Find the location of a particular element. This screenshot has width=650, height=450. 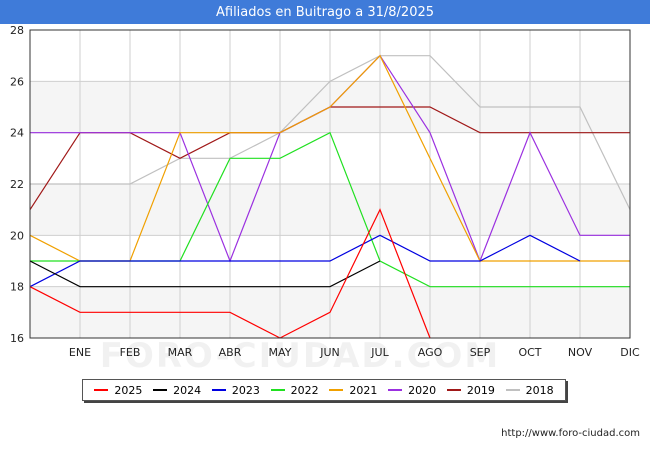

legend-item-2024: 2024 is located at coordinates (177, 390).